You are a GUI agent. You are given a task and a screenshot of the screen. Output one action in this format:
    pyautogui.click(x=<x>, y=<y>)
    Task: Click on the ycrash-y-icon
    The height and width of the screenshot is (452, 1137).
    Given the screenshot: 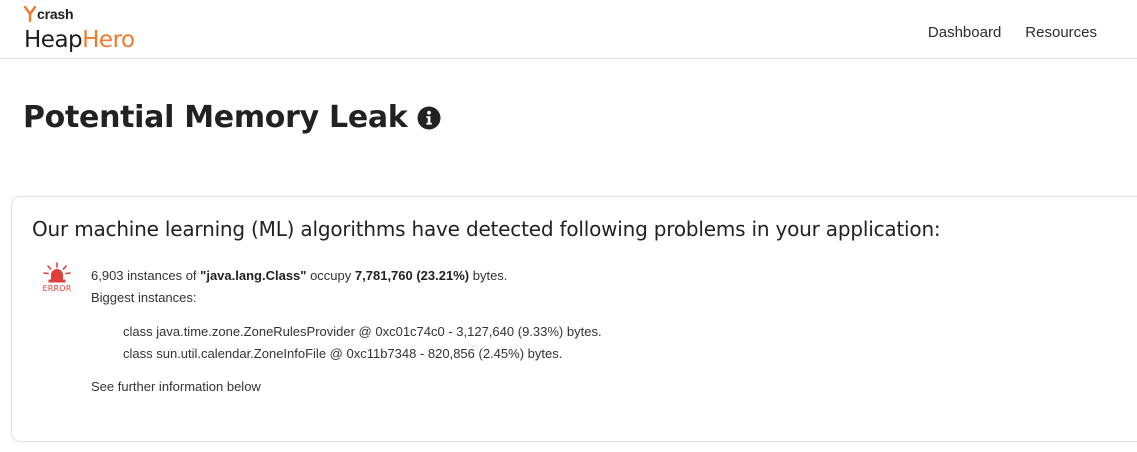 What is the action you would take?
    pyautogui.click(x=30, y=14)
    